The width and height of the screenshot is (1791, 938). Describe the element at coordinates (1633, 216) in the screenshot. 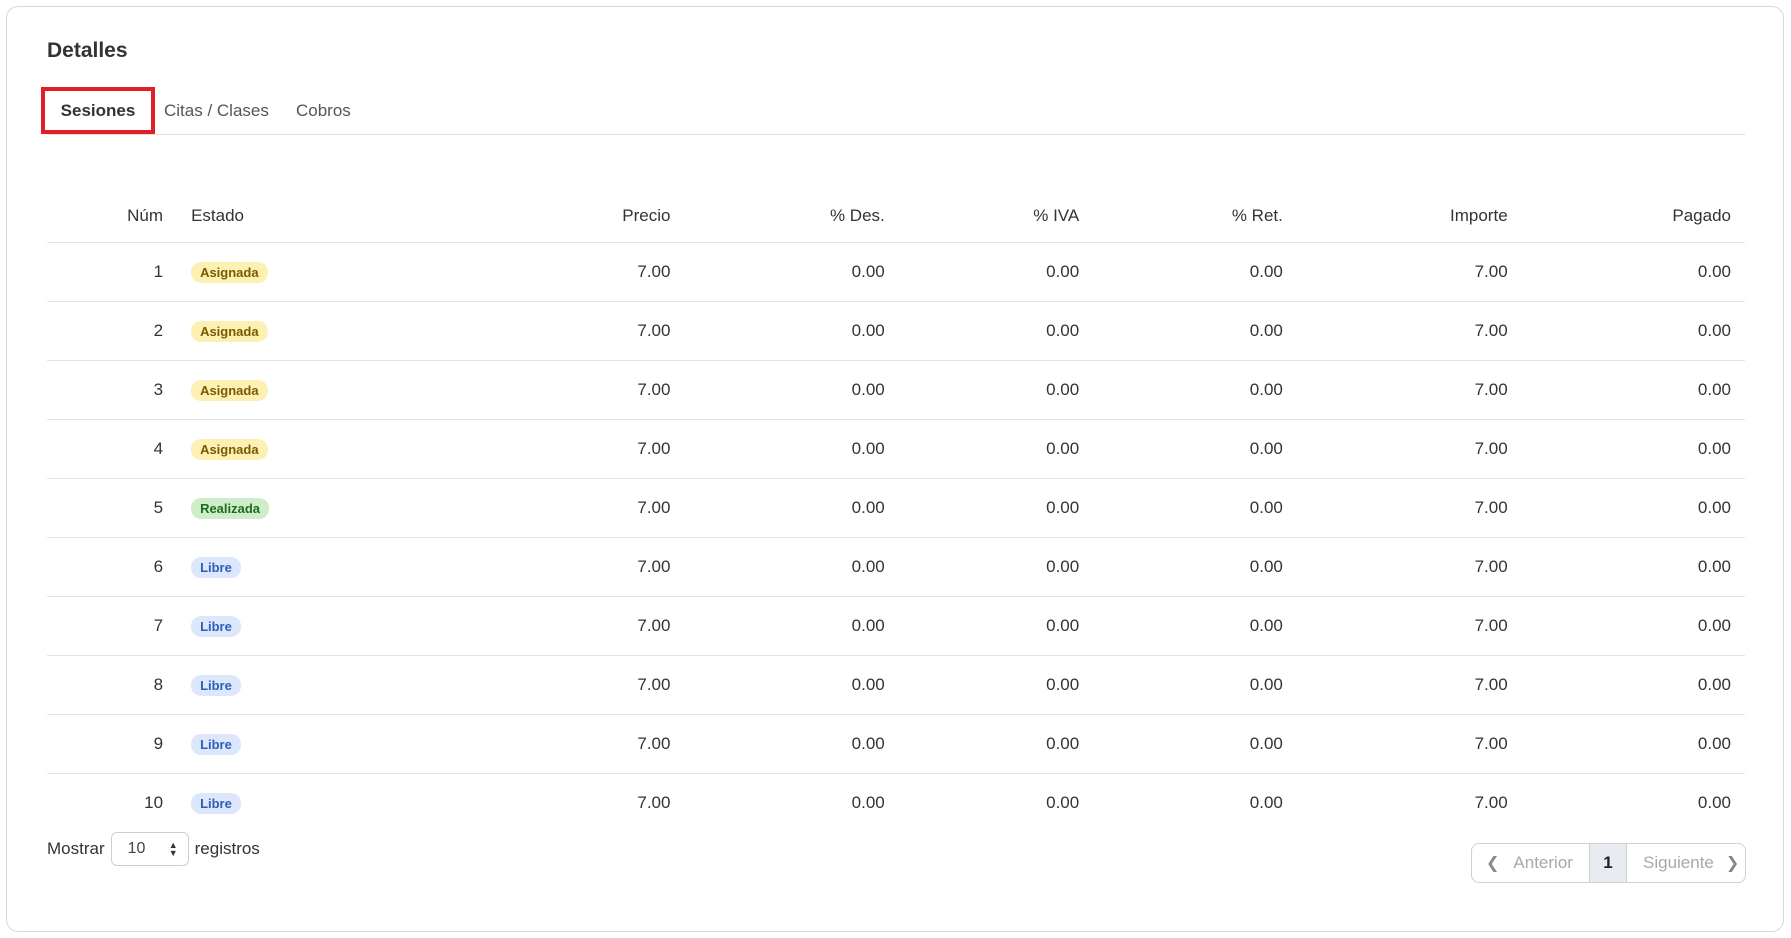

I see `header-pagado: Pagado` at that location.